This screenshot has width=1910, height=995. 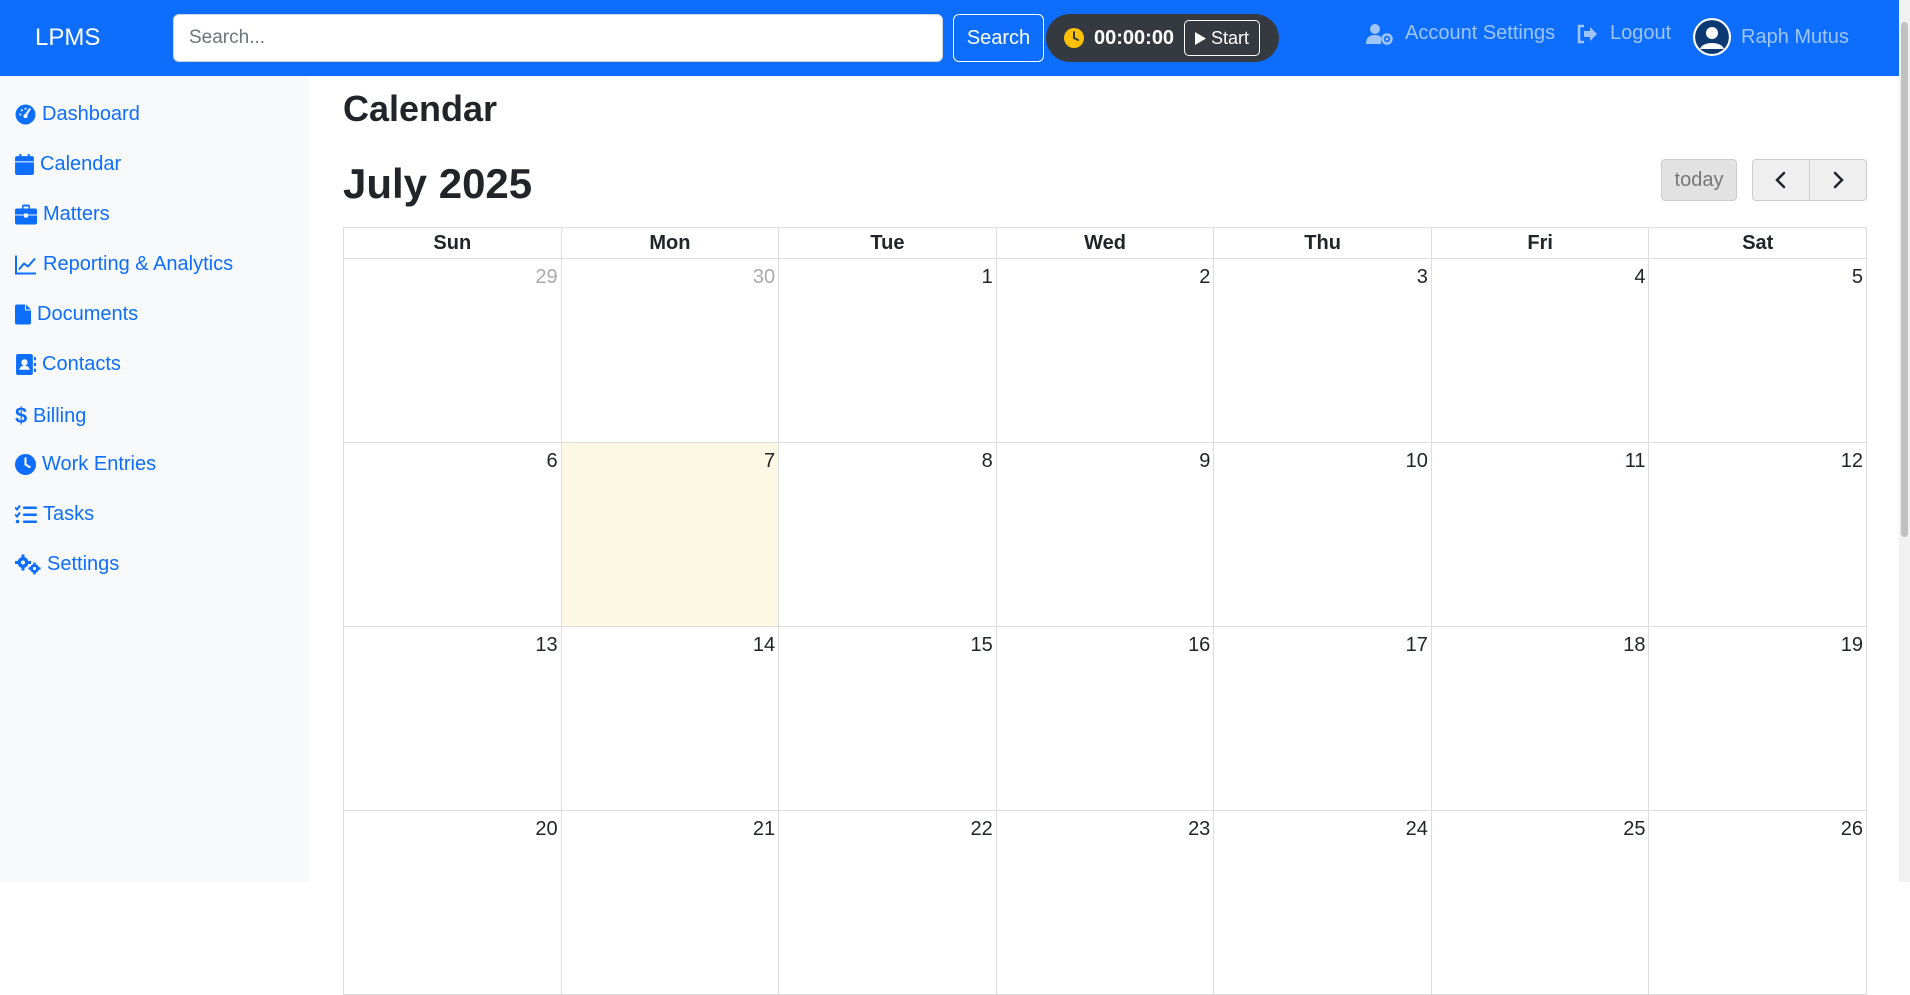 I want to click on play-icon, so click(x=1200, y=38).